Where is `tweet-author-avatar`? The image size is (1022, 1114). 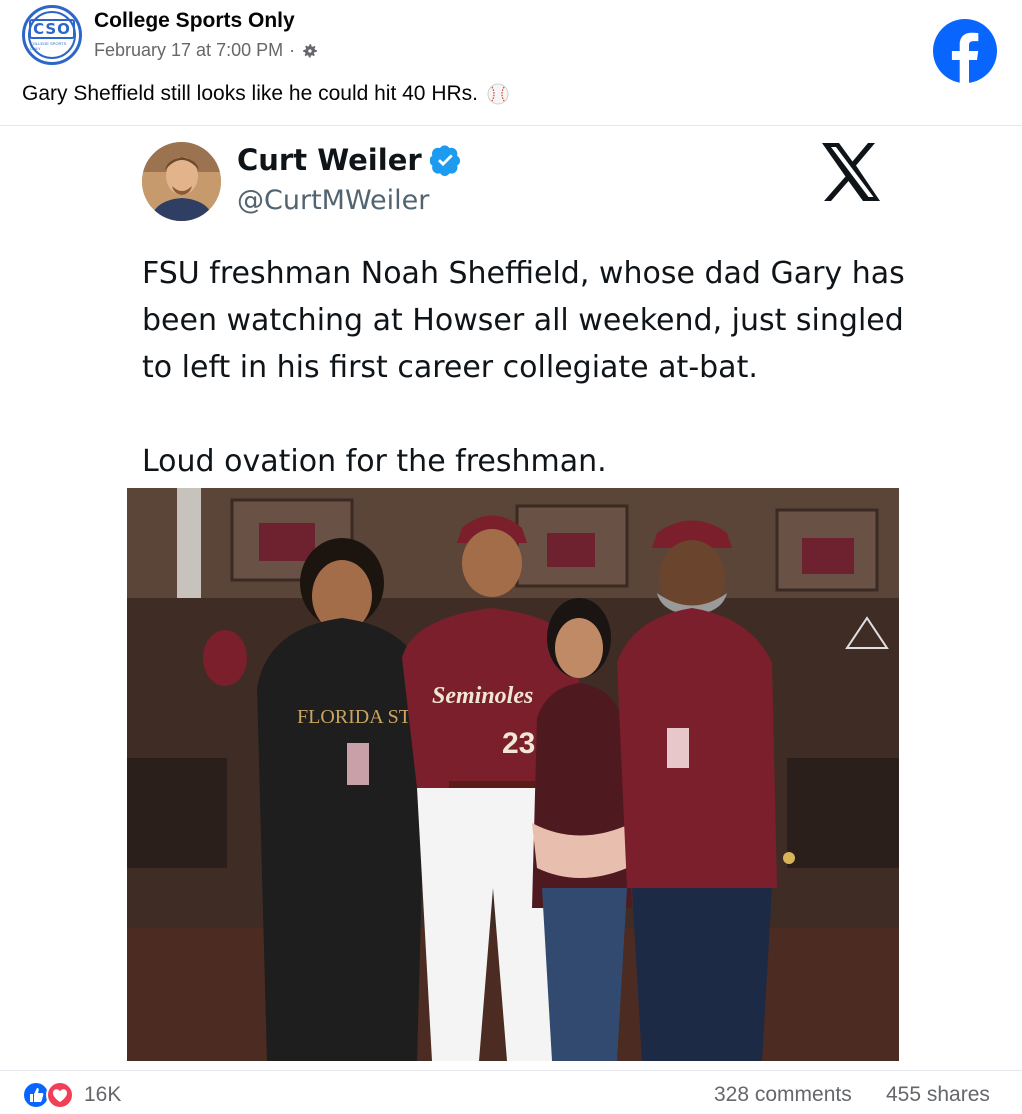
tweet-author-avatar is located at coordinates (181, 181).